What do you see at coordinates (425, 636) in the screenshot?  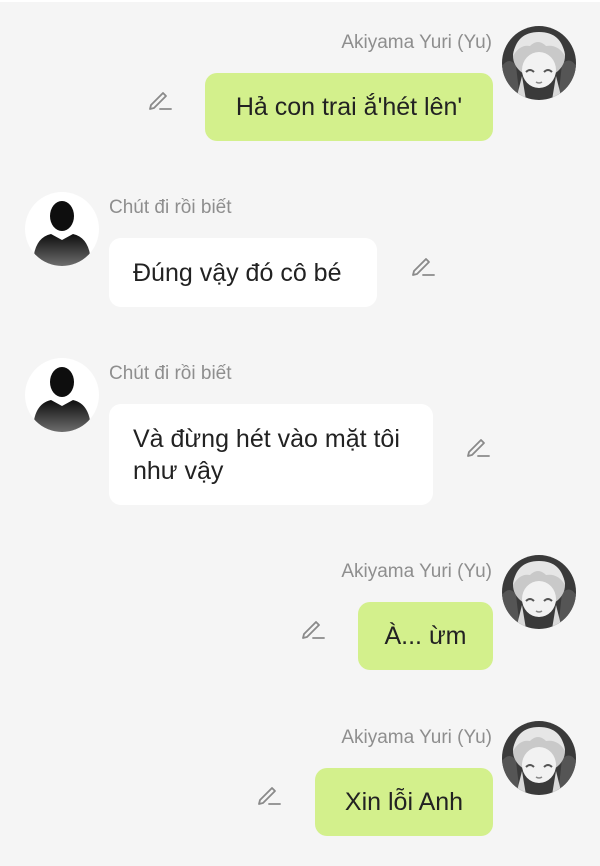 I see `message-bubble: À... ừm` at bounding box center [425, 636].